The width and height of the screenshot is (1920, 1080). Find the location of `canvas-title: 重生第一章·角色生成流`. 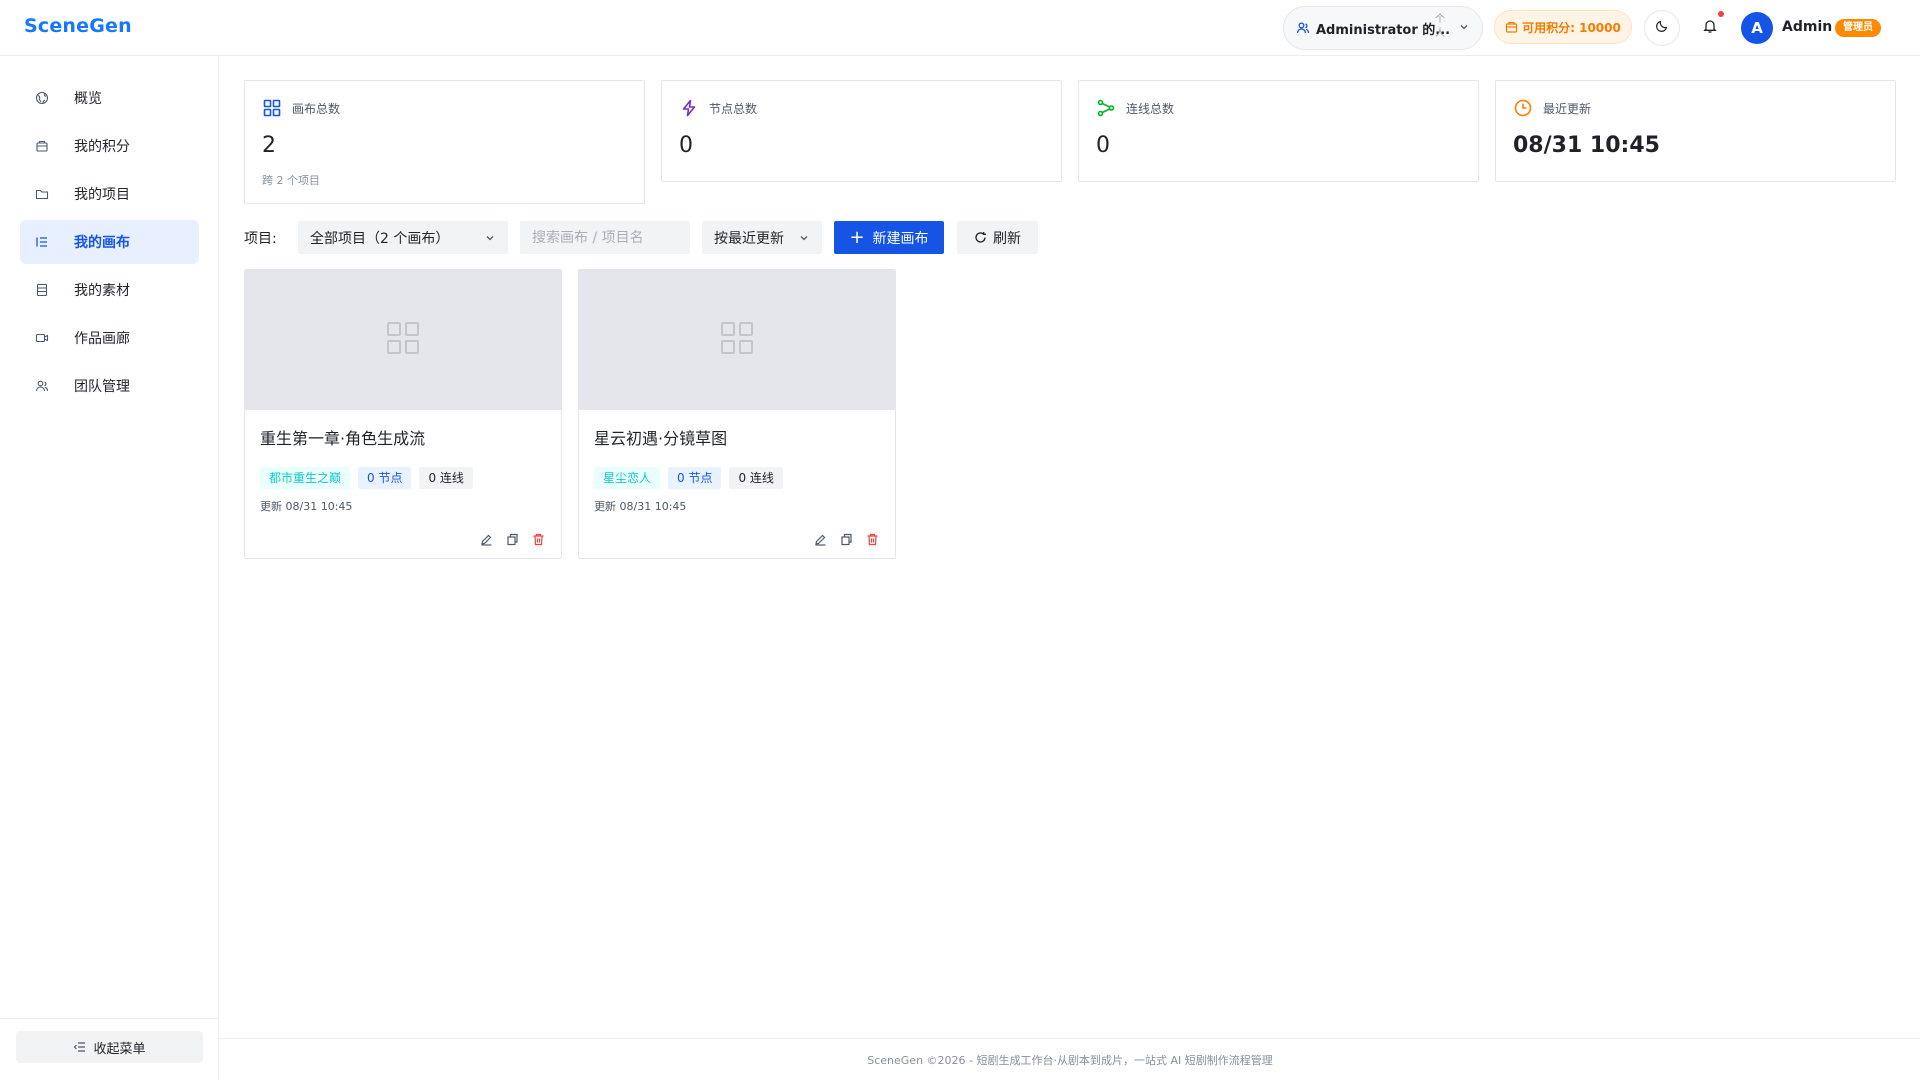

canvas-title: 重生第一章·角色生成流 is located at coordinates (342, 437).